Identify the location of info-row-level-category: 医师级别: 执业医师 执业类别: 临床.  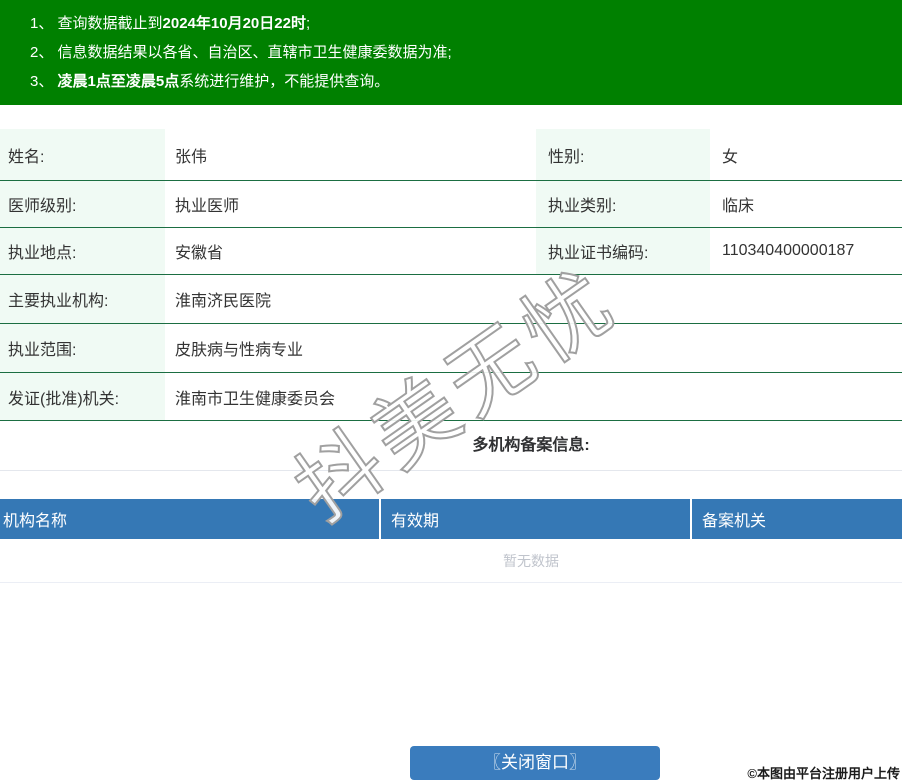
(451, 204).